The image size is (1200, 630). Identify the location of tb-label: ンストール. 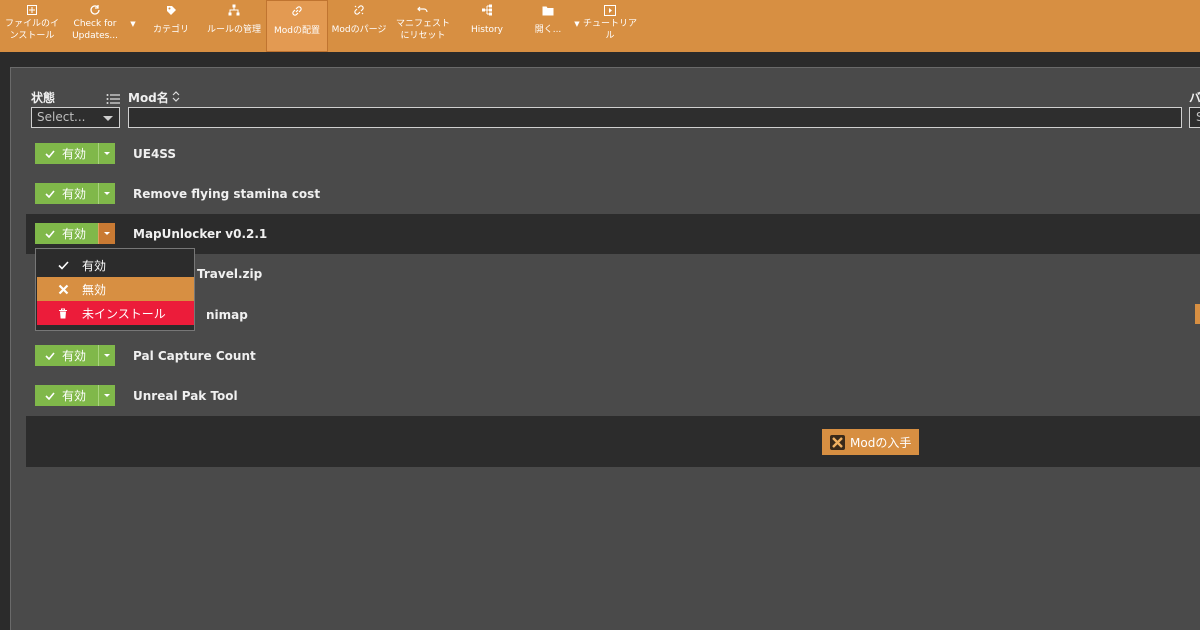
(32, 36).